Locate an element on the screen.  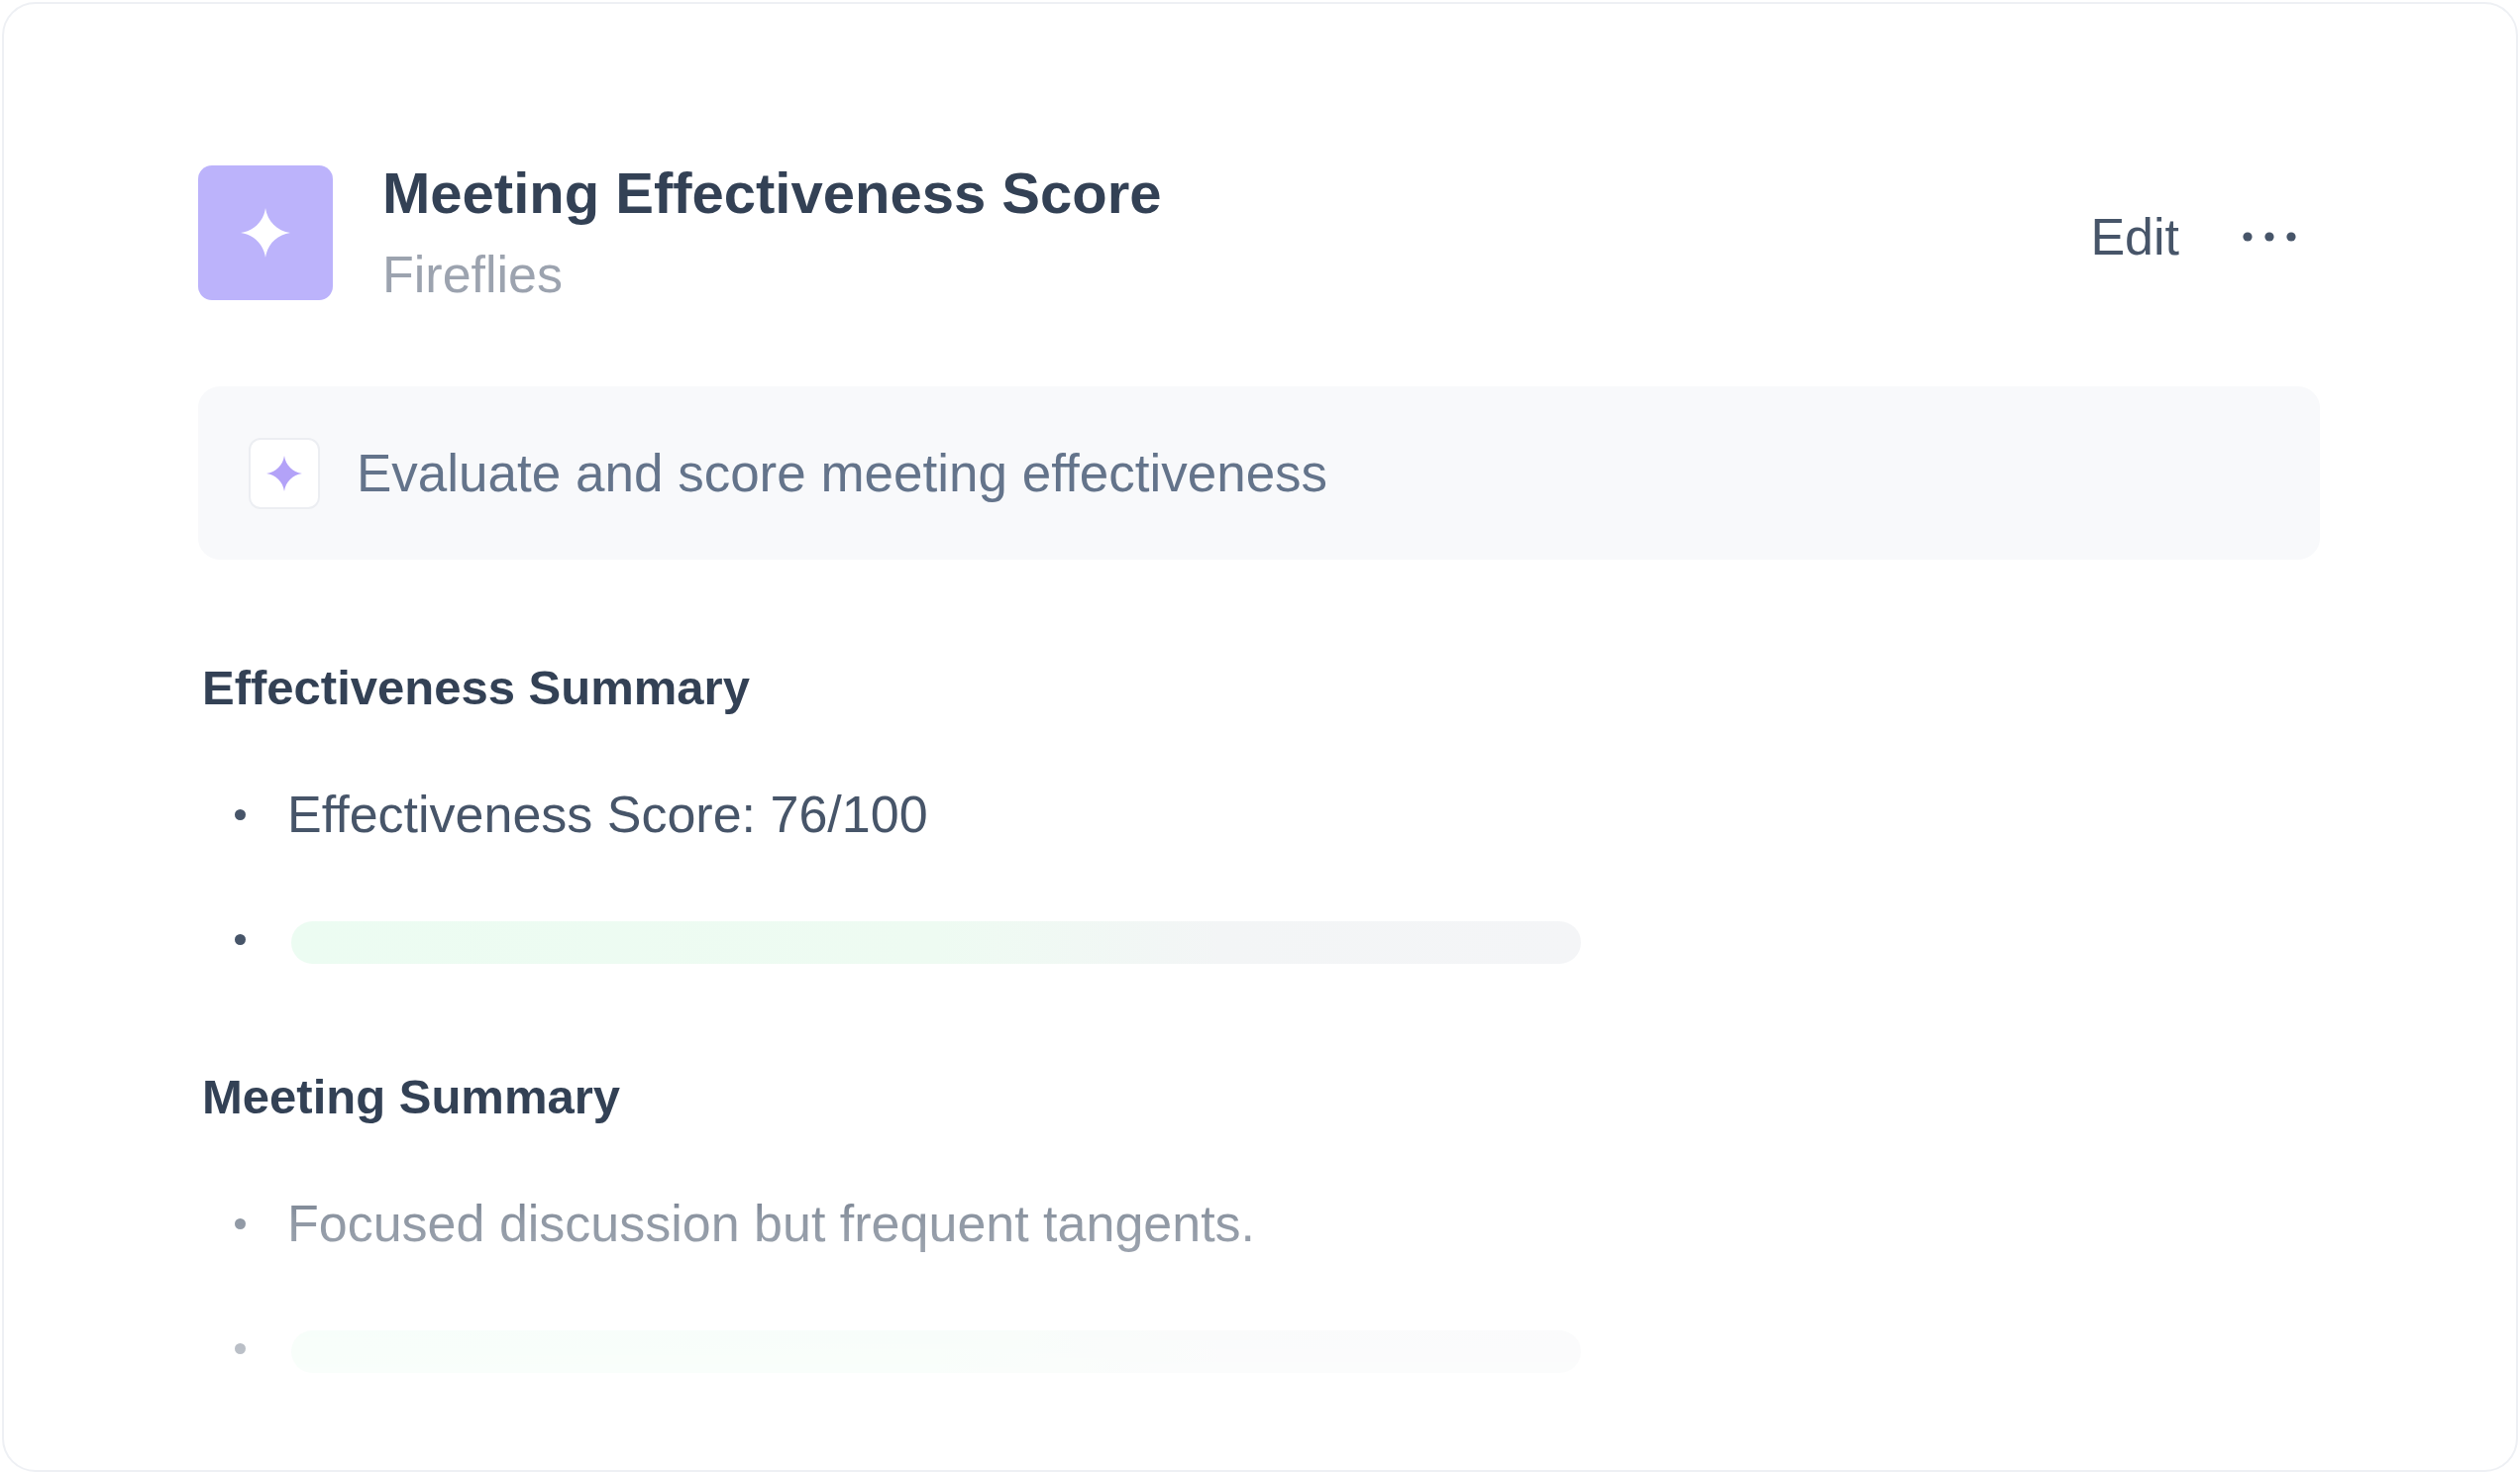
edit-button: Edit is located at coordinates (2134, 236).